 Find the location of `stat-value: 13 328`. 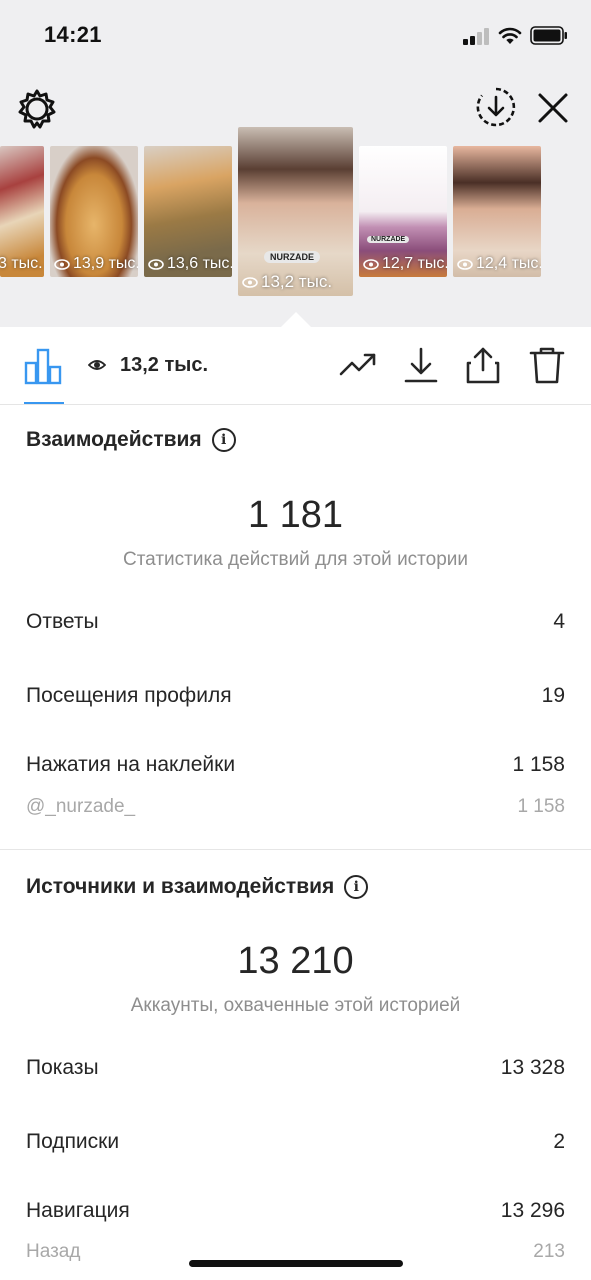

stat-value: 13 328 is located at coordinates (532, 1067).